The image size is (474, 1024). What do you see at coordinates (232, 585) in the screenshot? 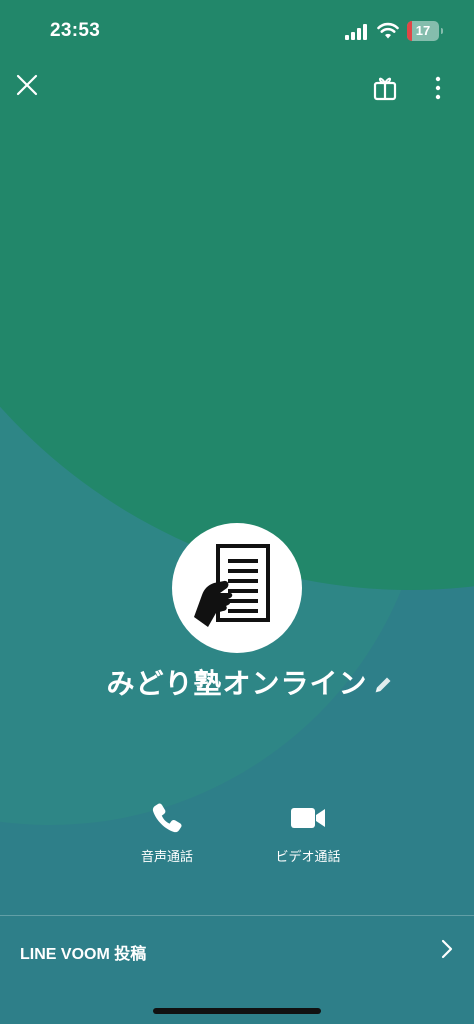
I see `document-hand-icon` at bounding box center [232, 585].